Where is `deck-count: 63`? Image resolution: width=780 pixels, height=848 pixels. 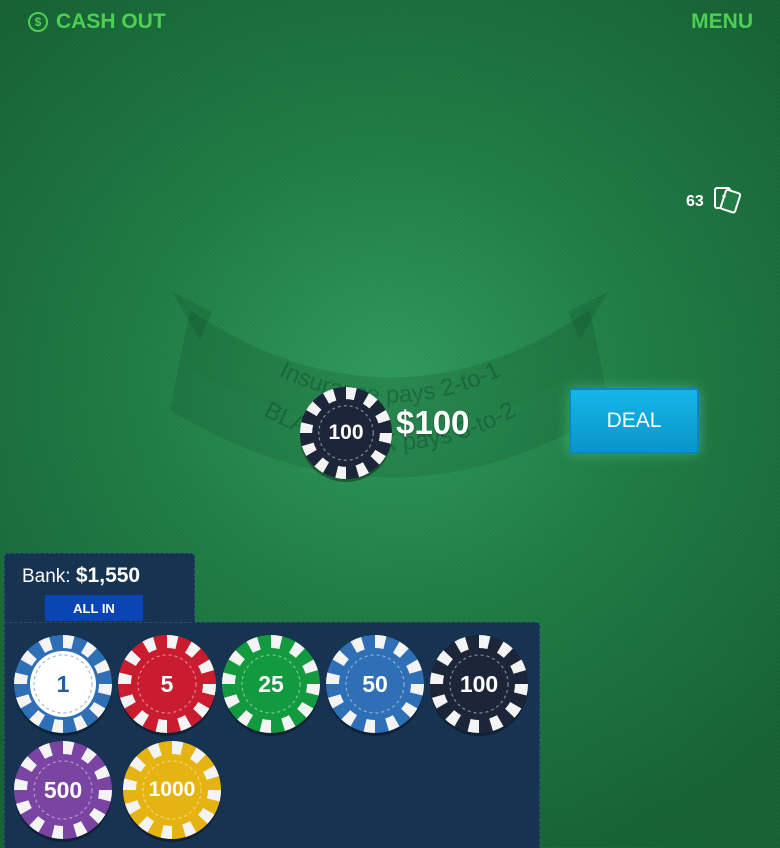 deck-count: 63 is located at coordinates (695, 201).